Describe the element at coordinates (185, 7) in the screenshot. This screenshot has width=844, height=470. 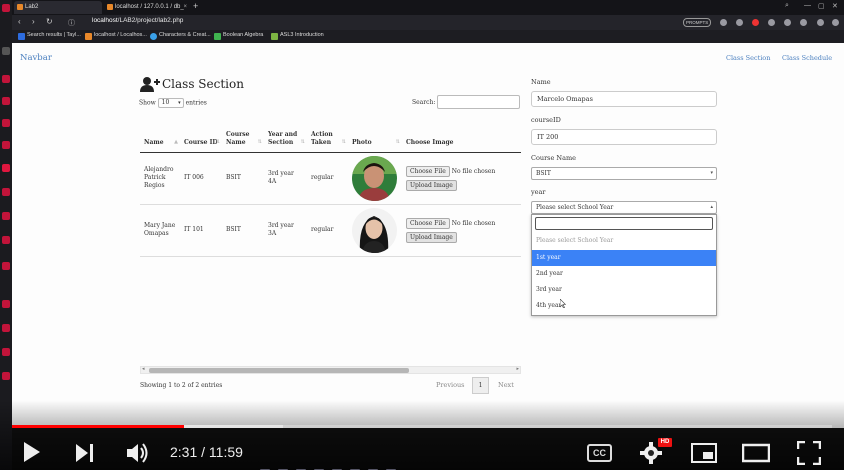
I see `close-icon: ×` at that location.